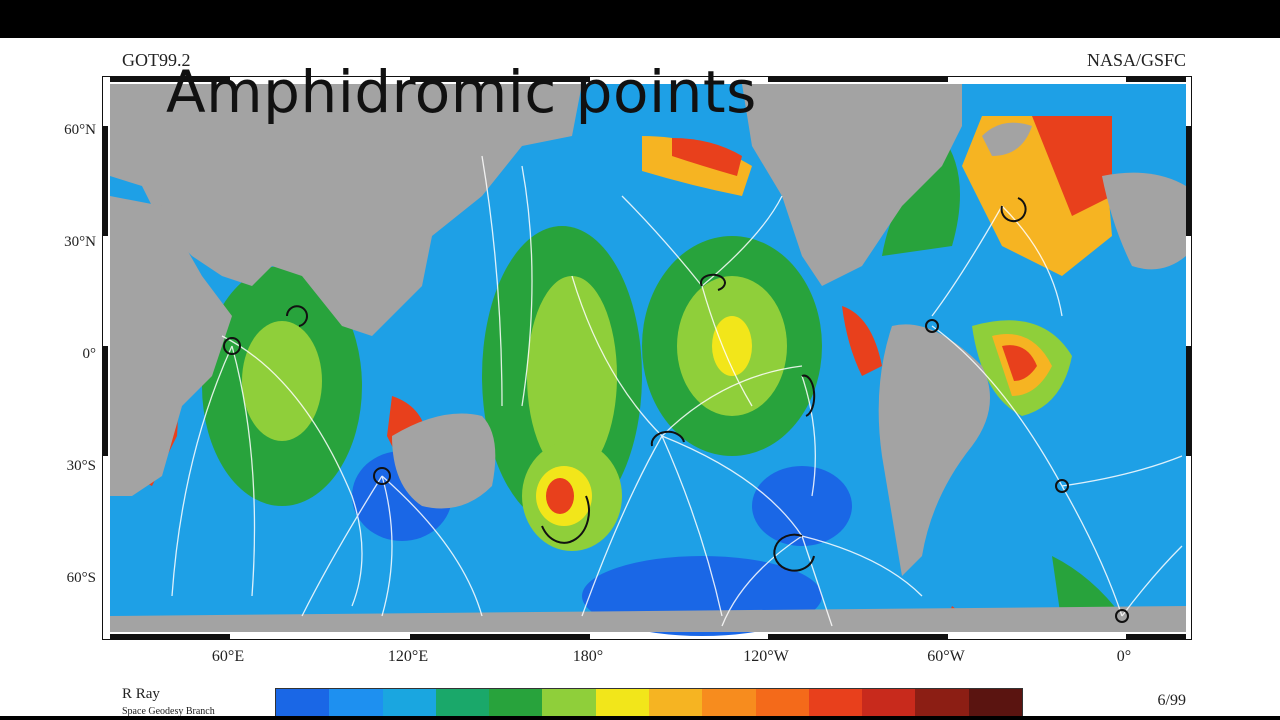 The image size is (1280, 720). What do you see at coordinates (80, 130) in the screenshot?
I see `lat-label-60n: 60°N` at bounding box center [80, 130].